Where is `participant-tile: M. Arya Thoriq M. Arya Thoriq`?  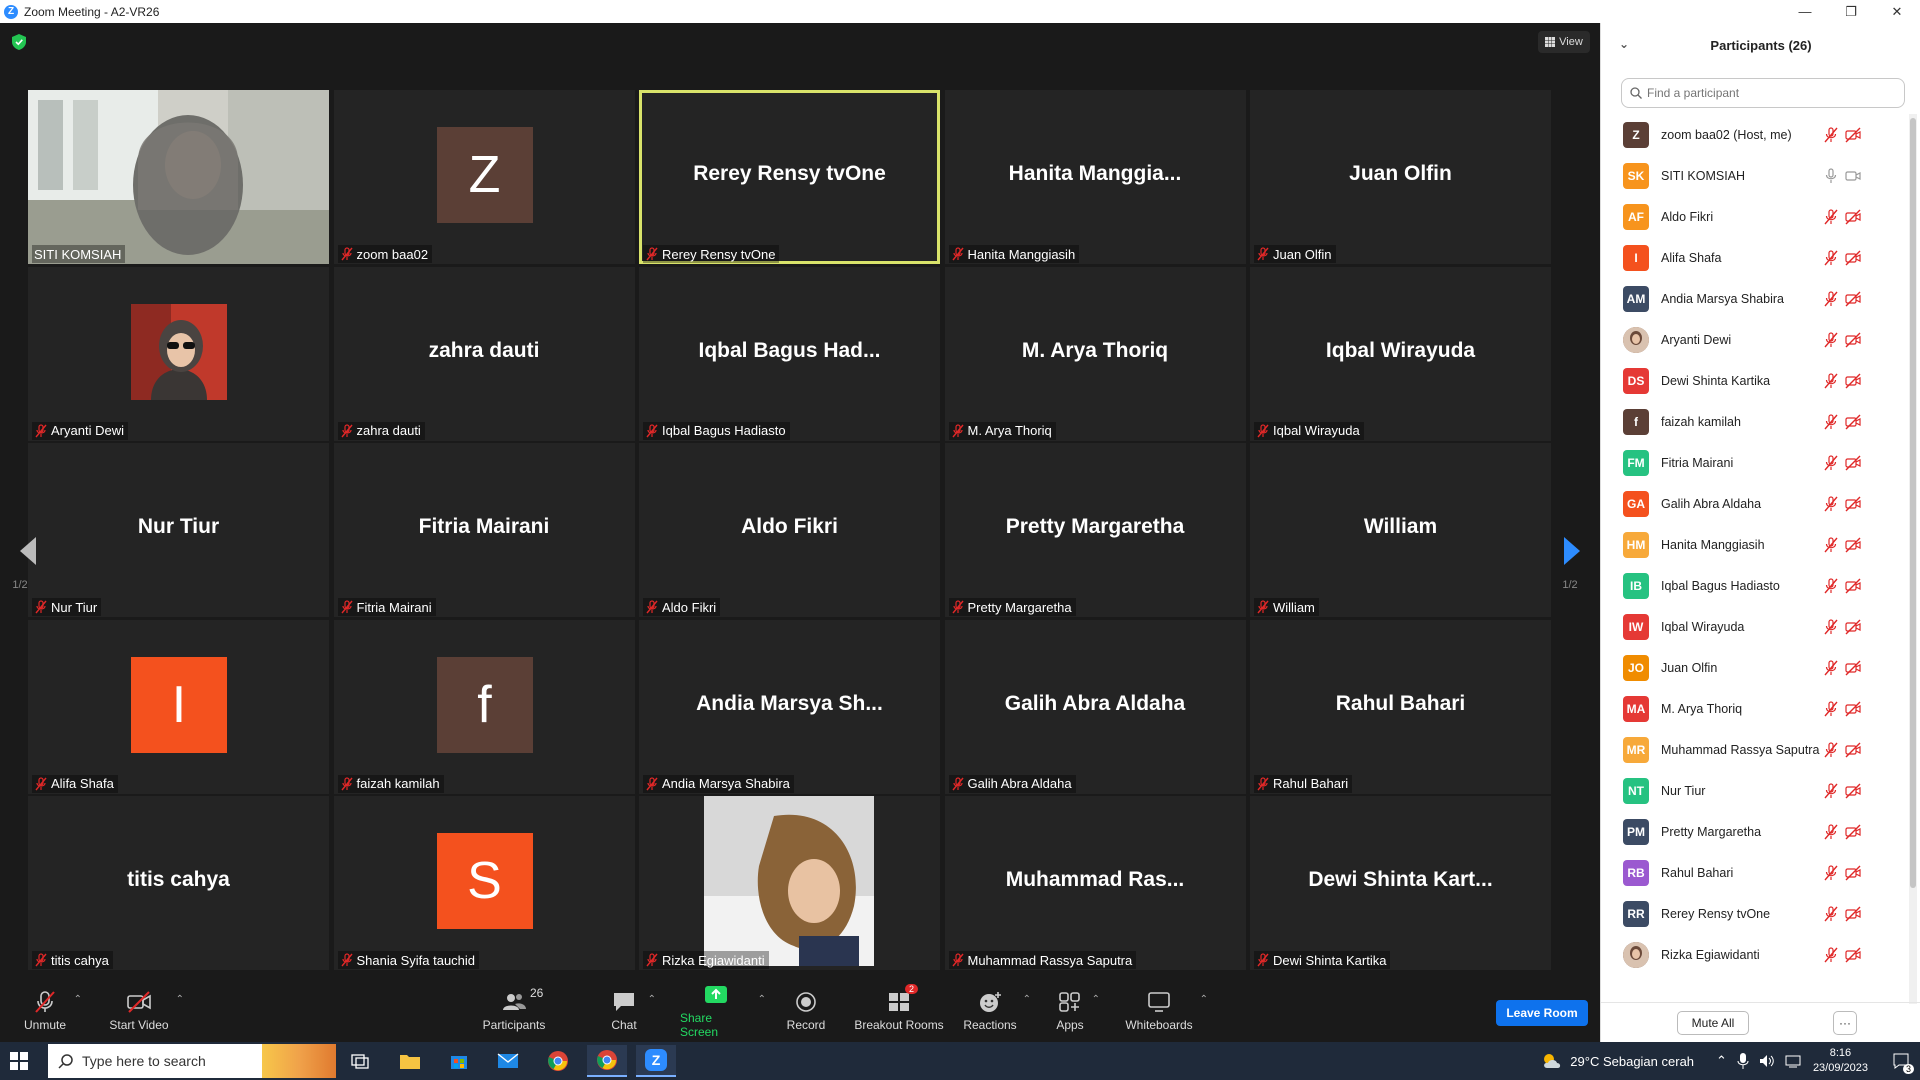
participant-tile: M. Arya Thoriq M. Arya Thoriq is located at coordinates (1095, 353).